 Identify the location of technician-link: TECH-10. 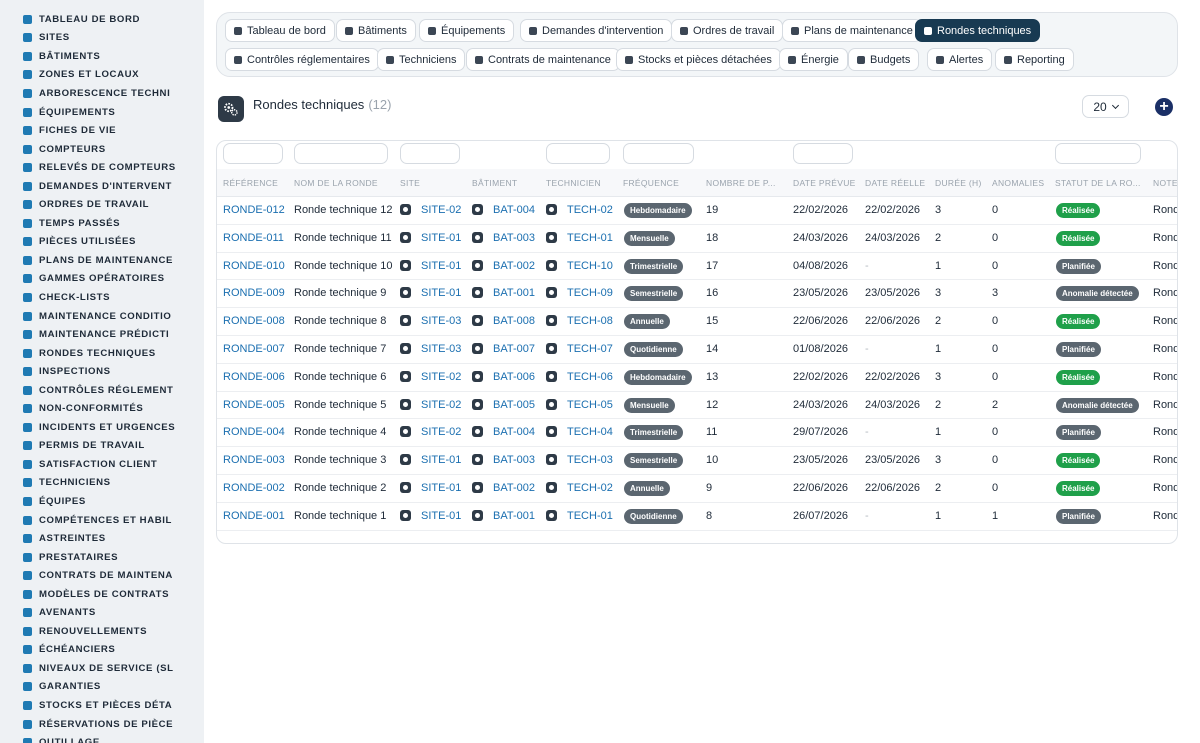
(583, 265).